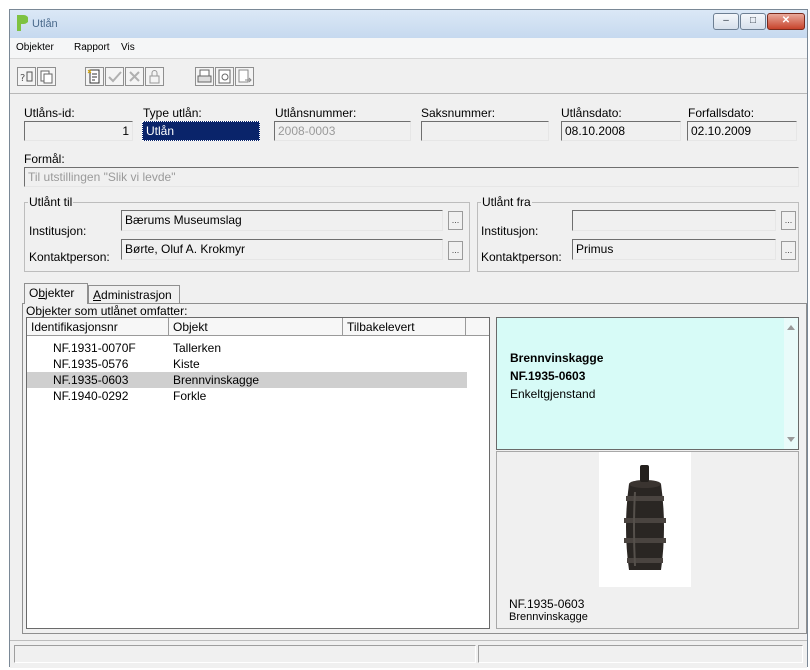 Image resolution: width=810 pixels, height=670 pixels. What do you see at coordinates (721, 113) in the screenshot?
I see `due-date-label: Forfallsdato:` at bounding box center [721, 113].